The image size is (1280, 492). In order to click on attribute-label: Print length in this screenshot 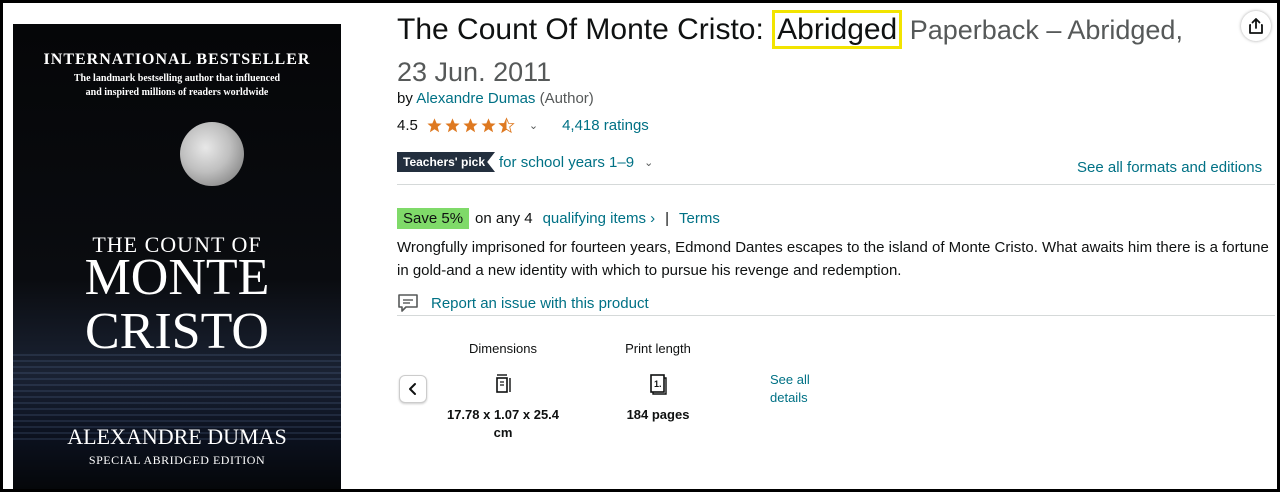, I will do `click(658, 348)`.